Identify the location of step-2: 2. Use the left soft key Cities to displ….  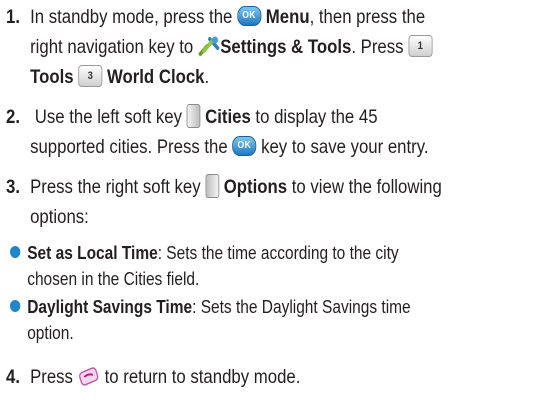
(233, 132).